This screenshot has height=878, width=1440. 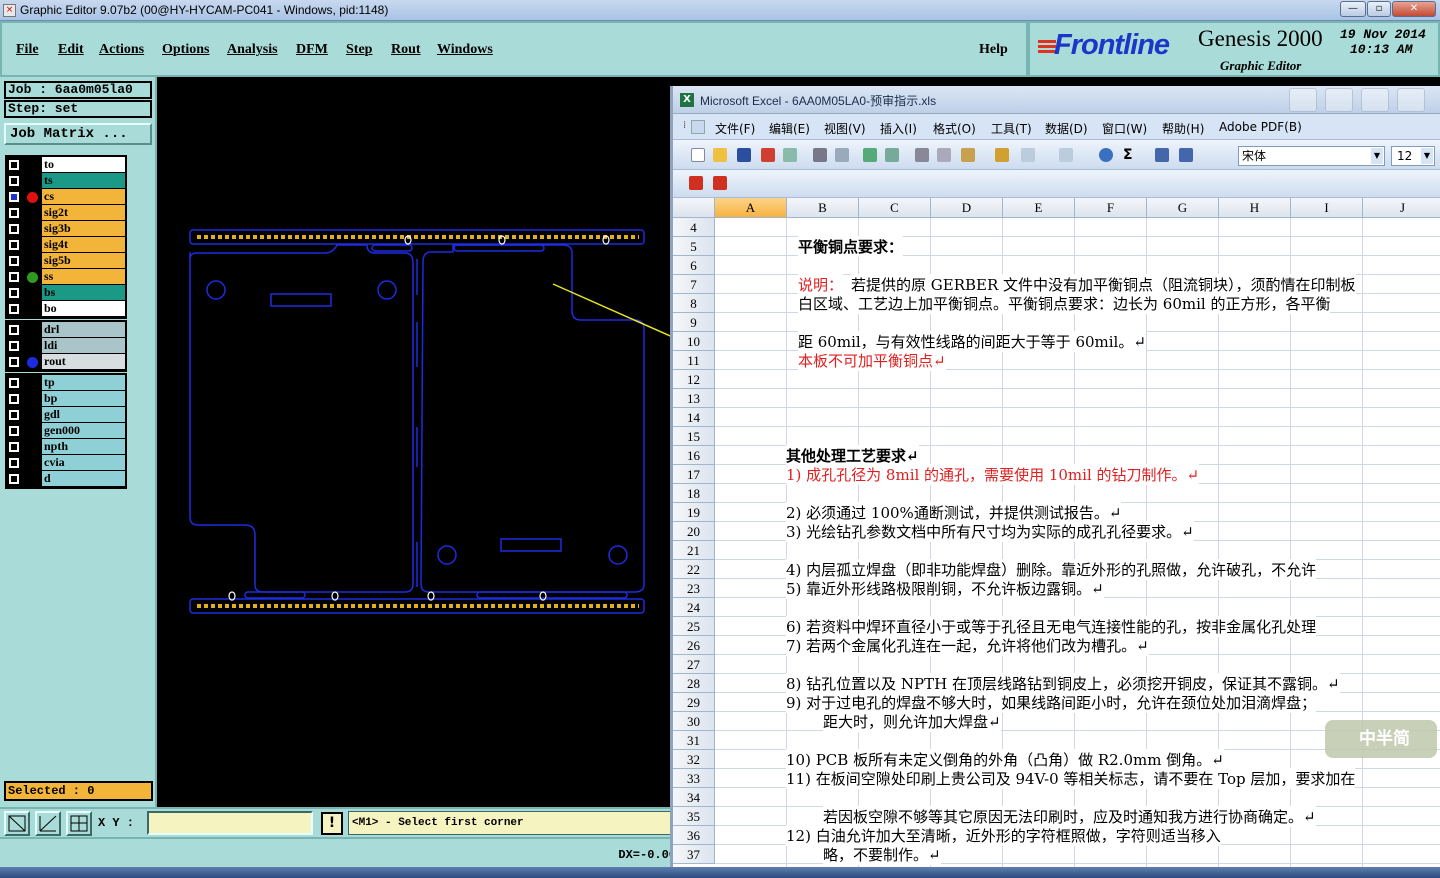 I want to click on menu-file: File, so click(x=27, y=50).